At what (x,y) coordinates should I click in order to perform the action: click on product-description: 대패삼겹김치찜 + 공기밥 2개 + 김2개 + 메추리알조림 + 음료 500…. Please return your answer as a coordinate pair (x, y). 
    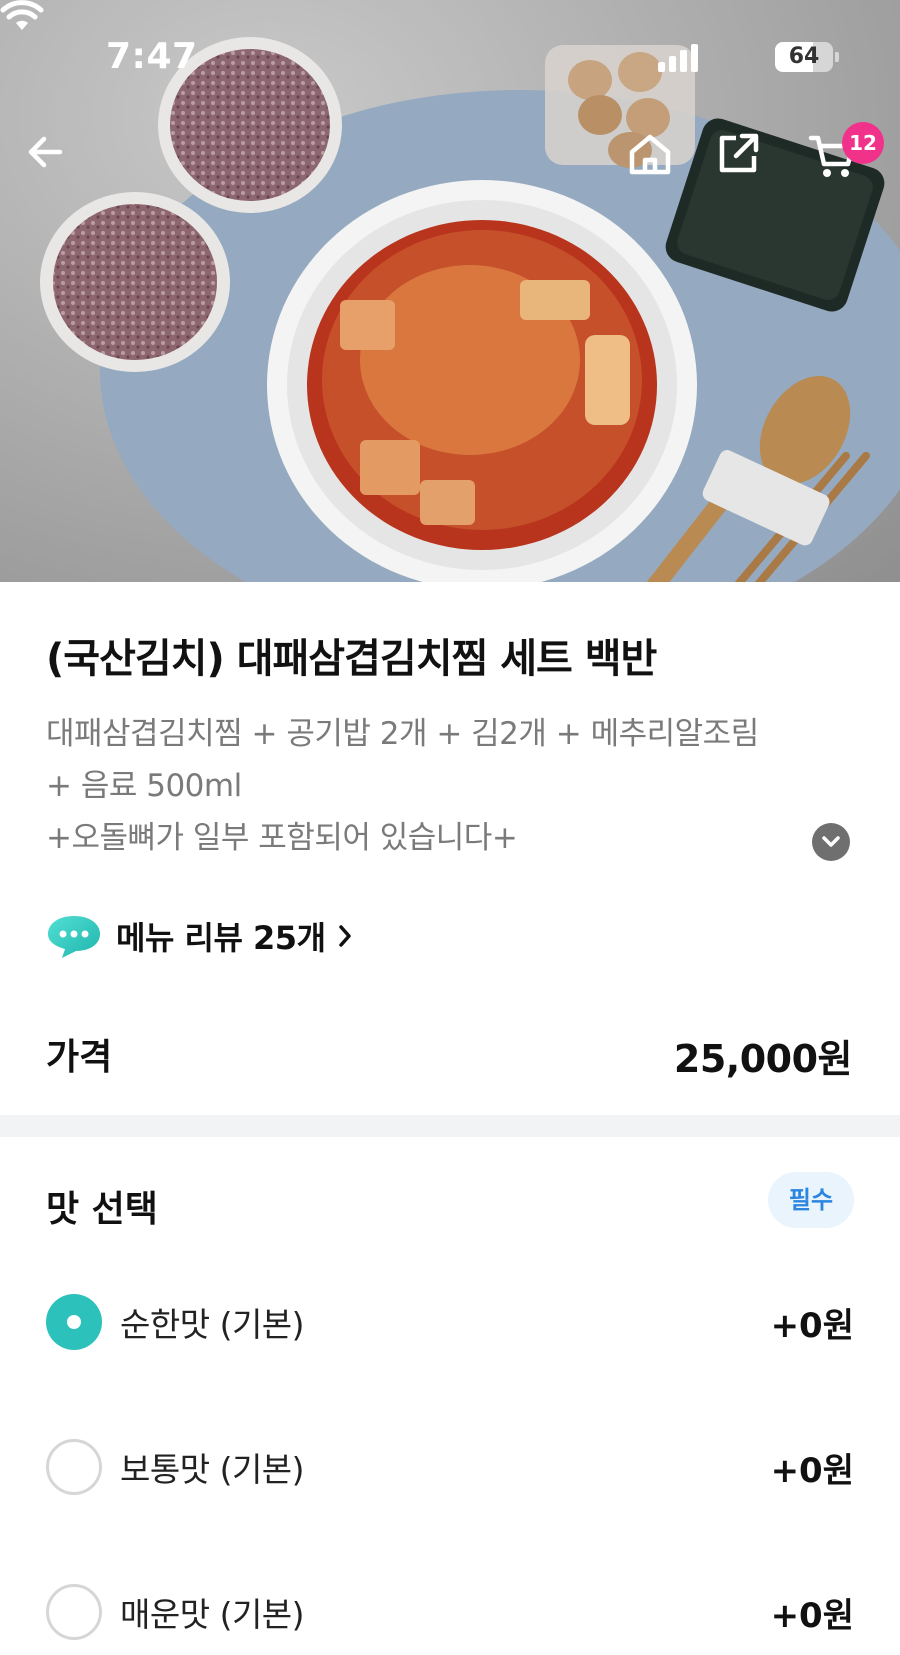
    Looking at the image, I should click on (446, 786).